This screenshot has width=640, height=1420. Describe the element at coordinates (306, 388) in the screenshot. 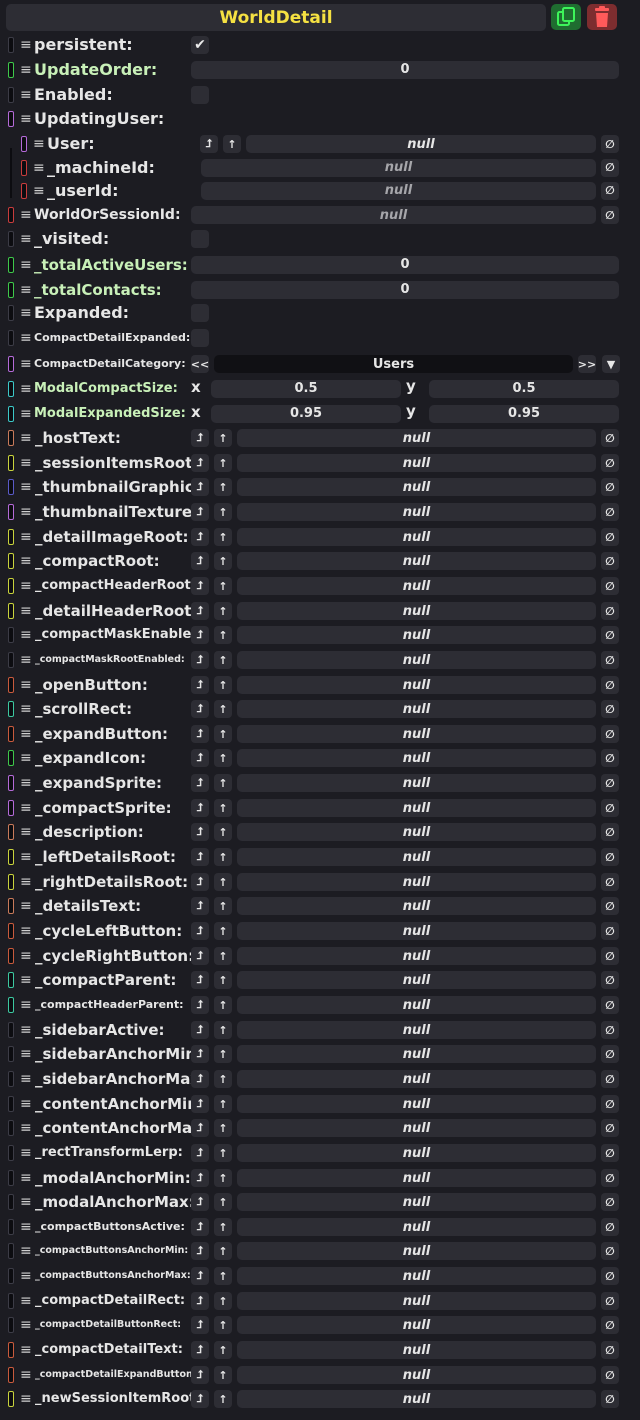

I see `modal-compact-size-x-field: 0.5` at that location.